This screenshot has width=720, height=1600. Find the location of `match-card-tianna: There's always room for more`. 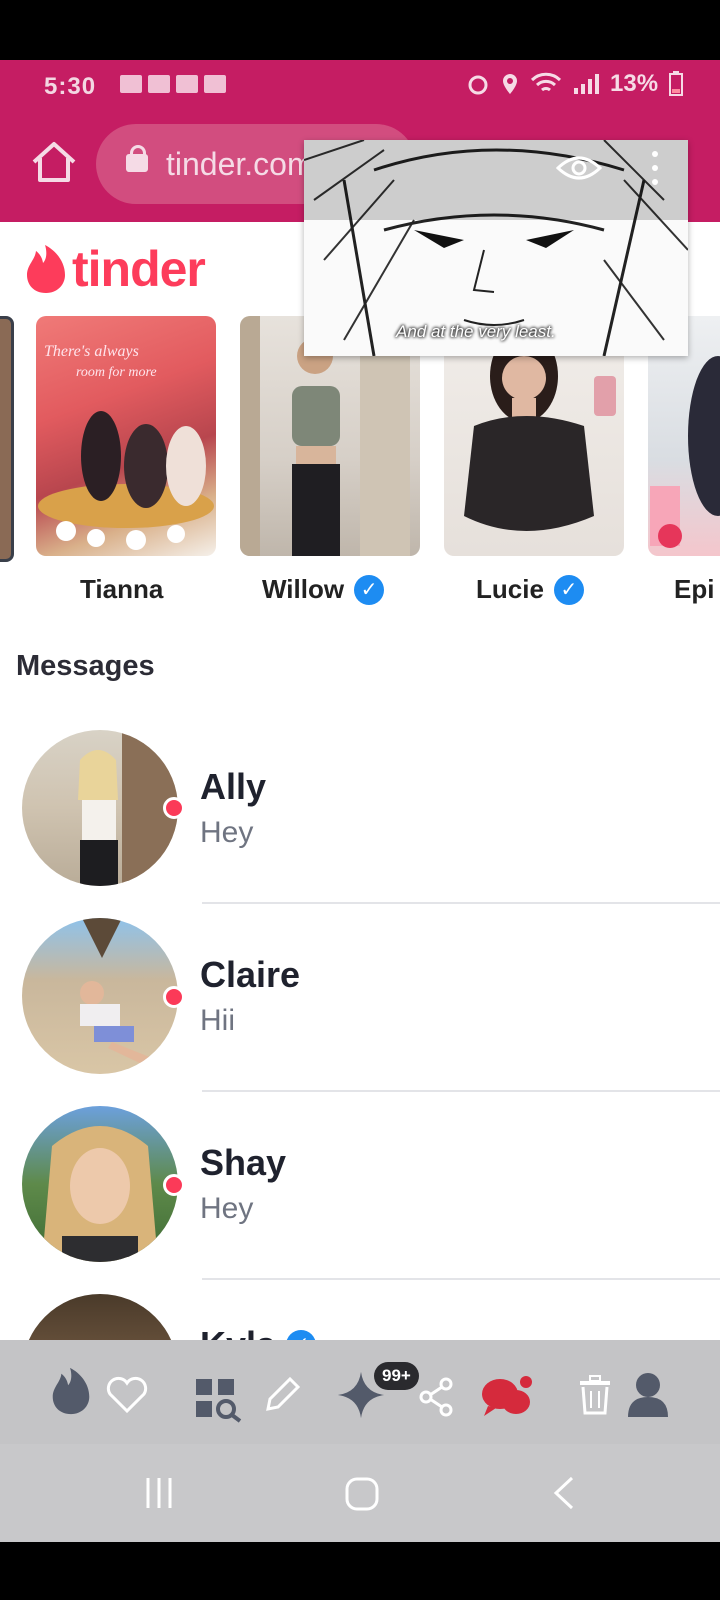

match-card-tianna: There's always room for more is located at coordinates (126, 436).